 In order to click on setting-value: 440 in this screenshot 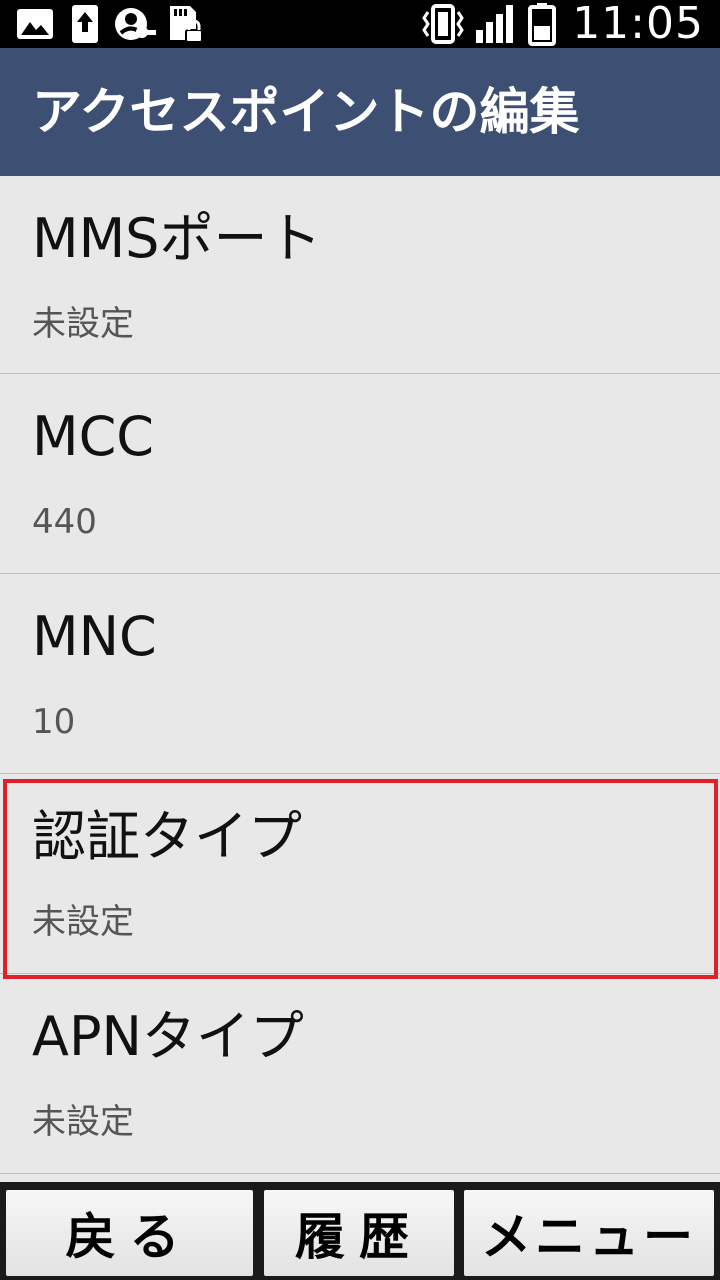, I will do `click(64, 522)`.